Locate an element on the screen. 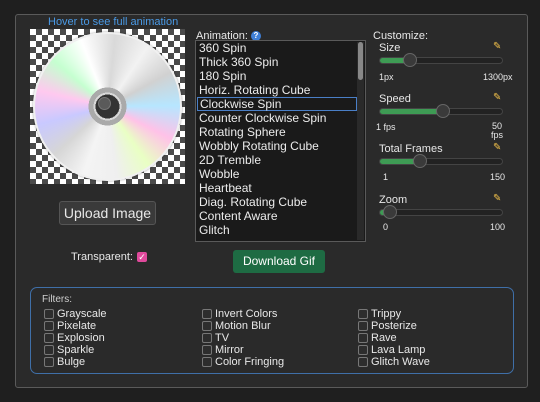 The image size is (540, 402). filter-label: Explosion is located at coordinates (81, 338).